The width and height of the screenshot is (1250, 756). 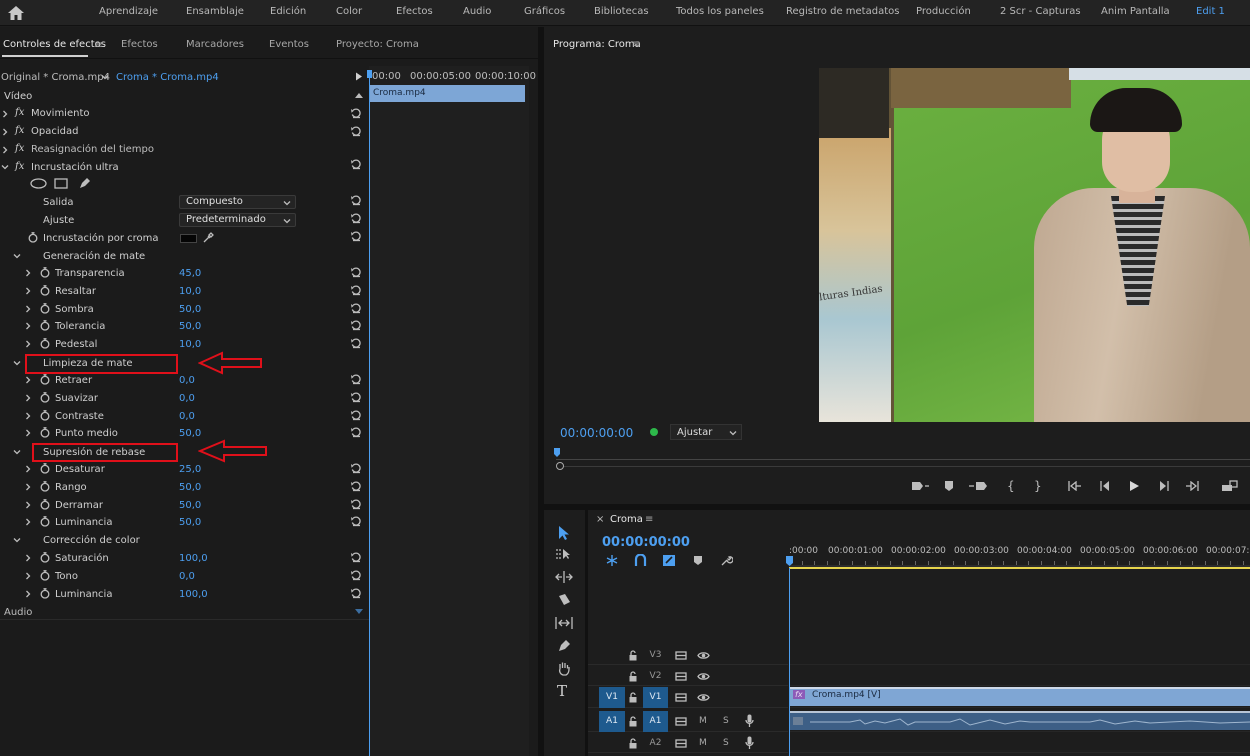 I want to click on scrubber-handle, so click(x=560, y=466).